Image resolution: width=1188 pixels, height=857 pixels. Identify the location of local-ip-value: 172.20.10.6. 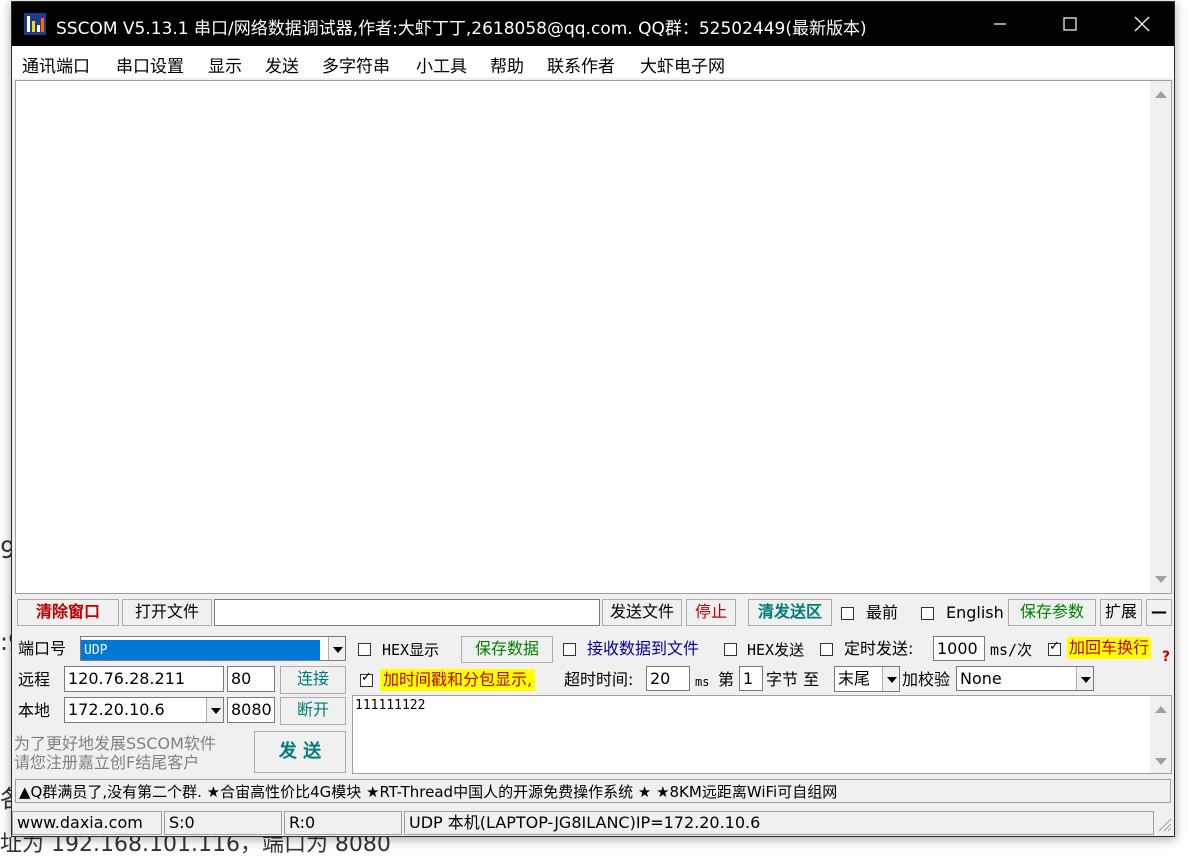
(116, 709).